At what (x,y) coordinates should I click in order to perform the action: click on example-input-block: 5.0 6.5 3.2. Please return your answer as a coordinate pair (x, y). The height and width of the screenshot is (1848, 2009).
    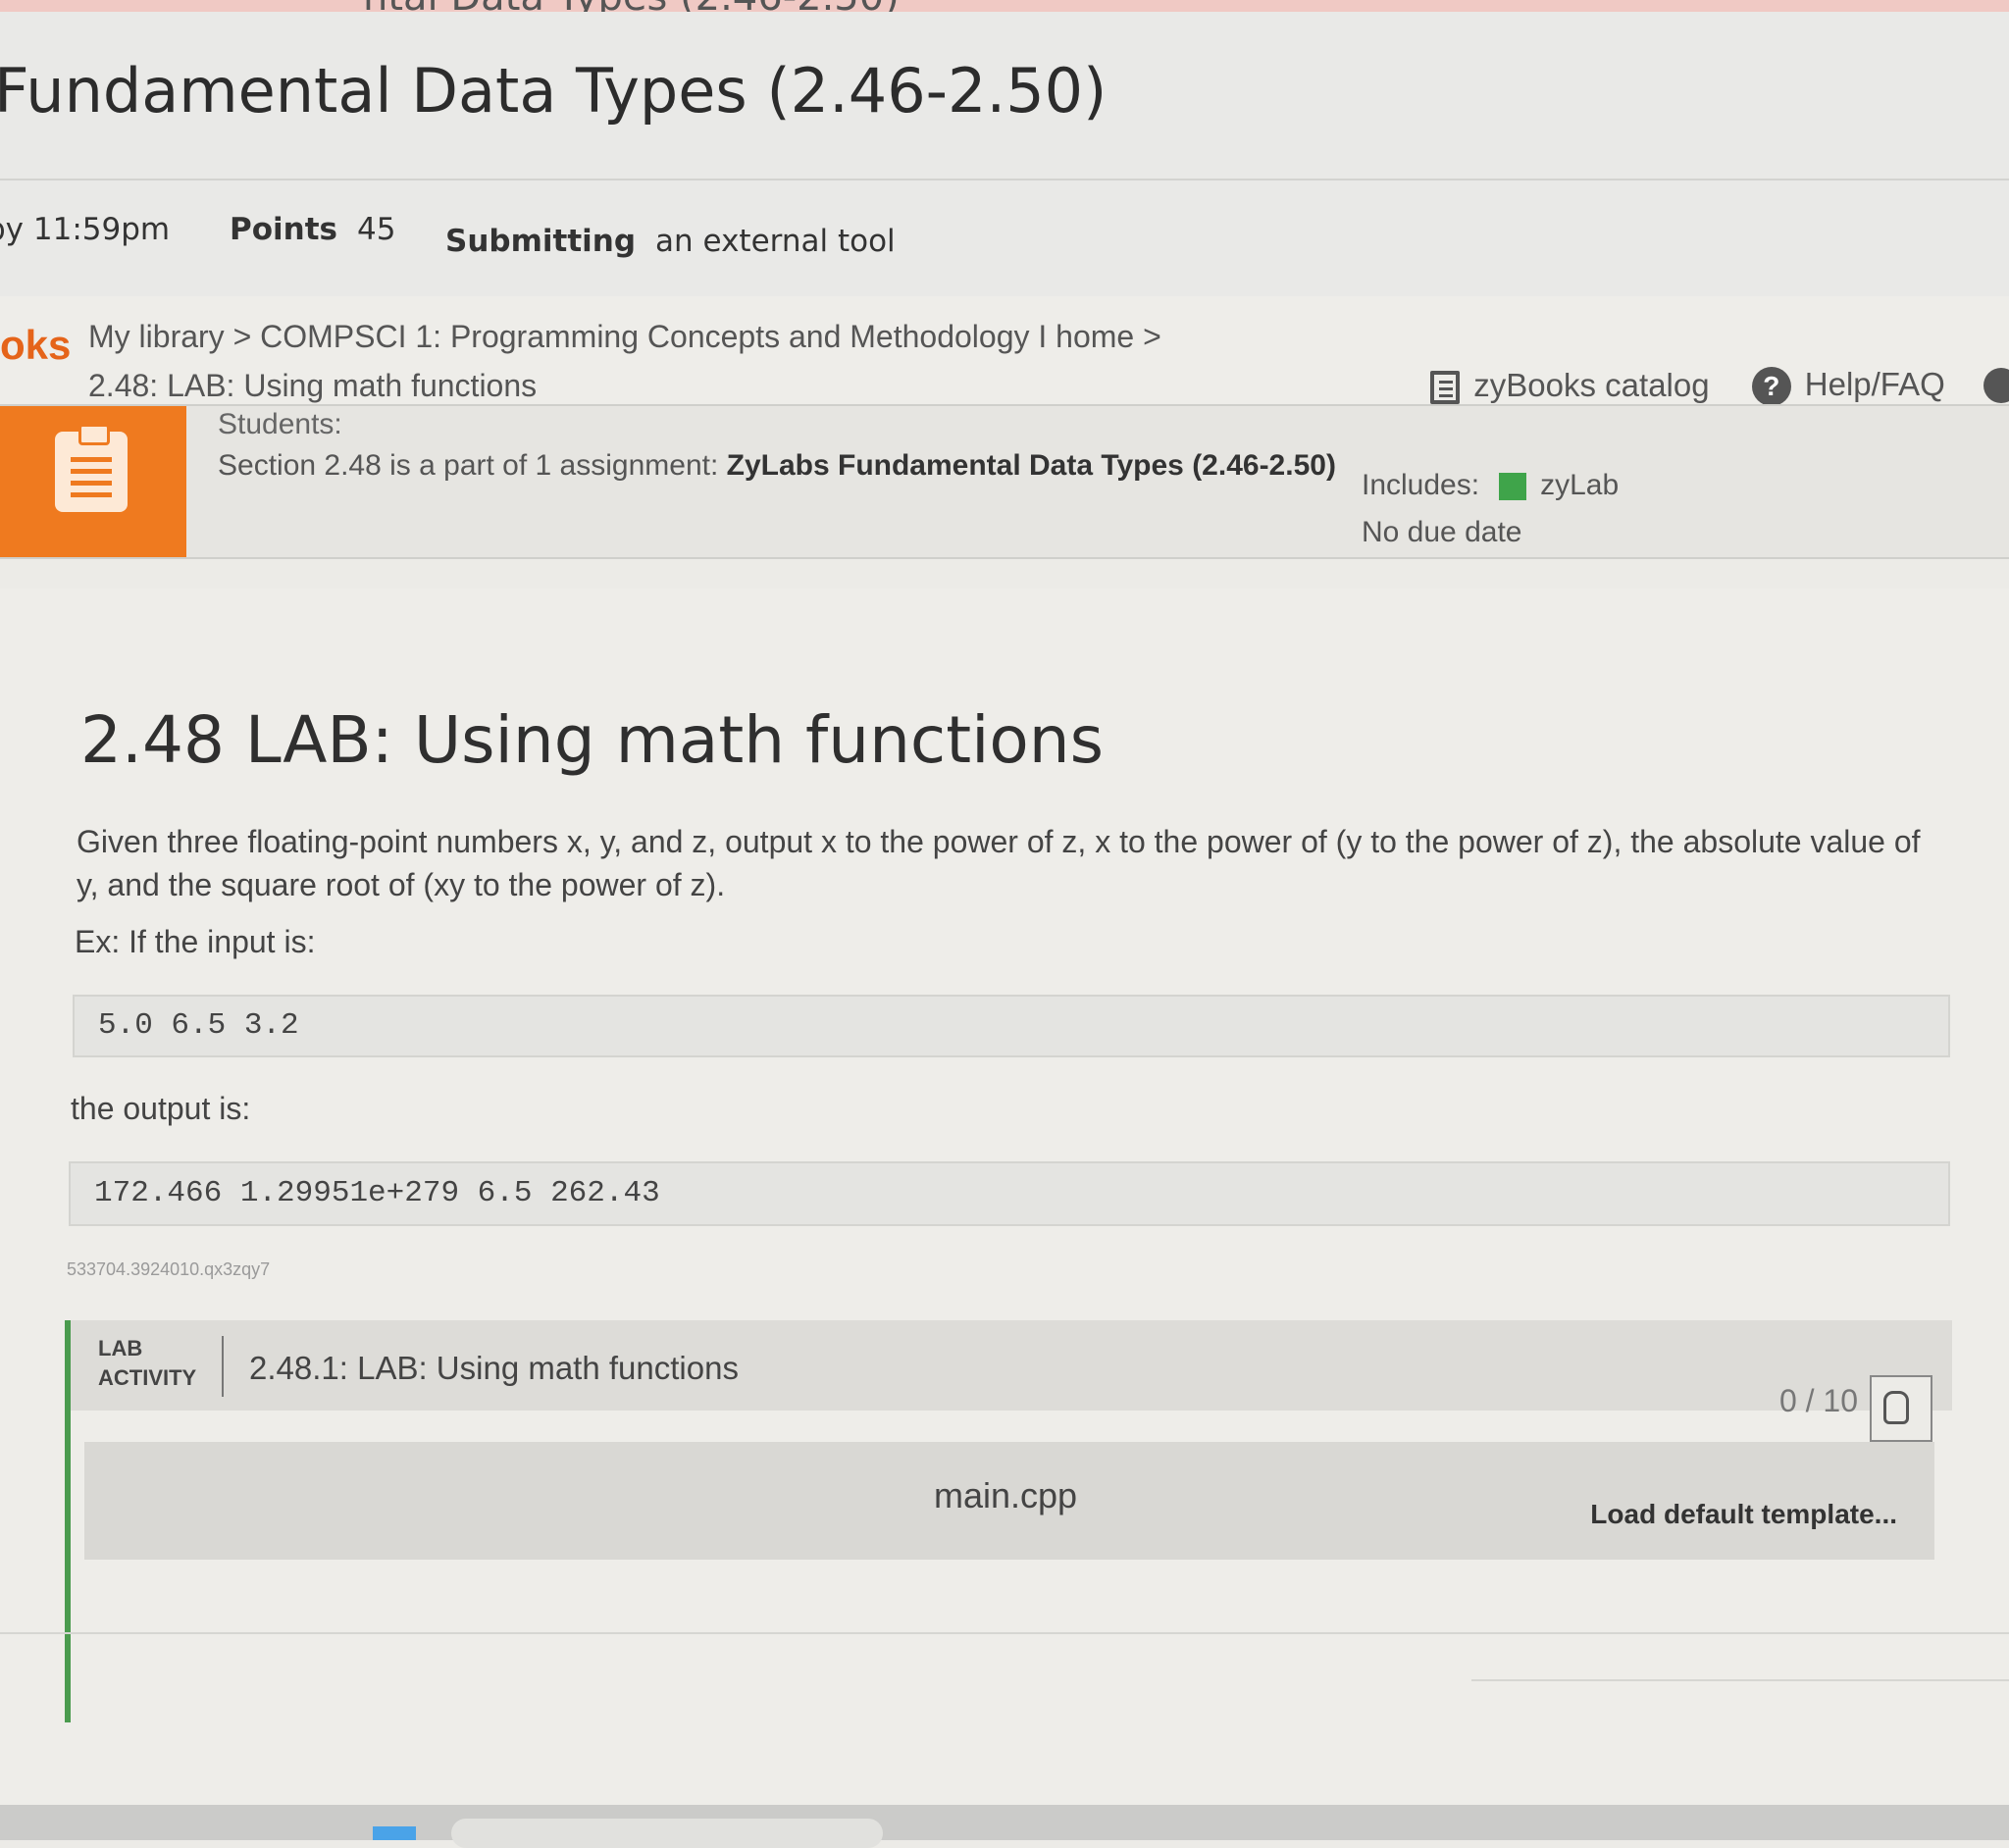
    Looking at the image, I should click on (1011, 1026).